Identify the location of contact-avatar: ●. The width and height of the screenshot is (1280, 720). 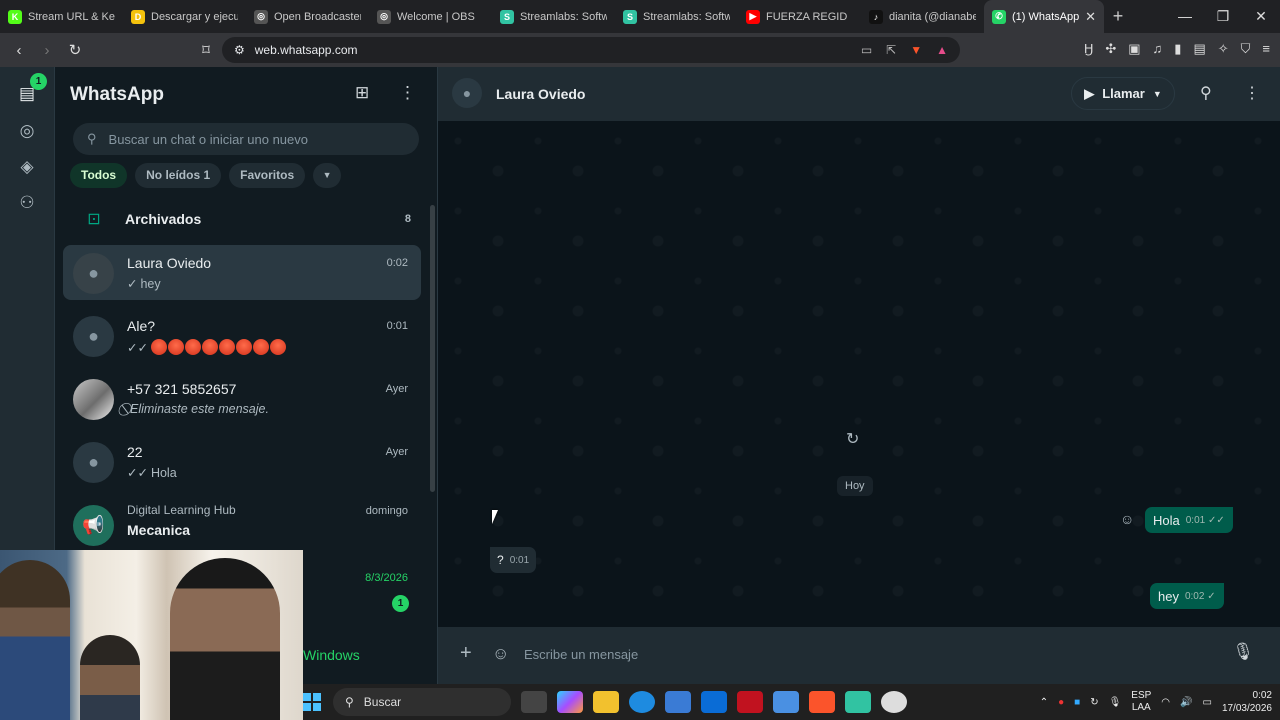
(467, 93).